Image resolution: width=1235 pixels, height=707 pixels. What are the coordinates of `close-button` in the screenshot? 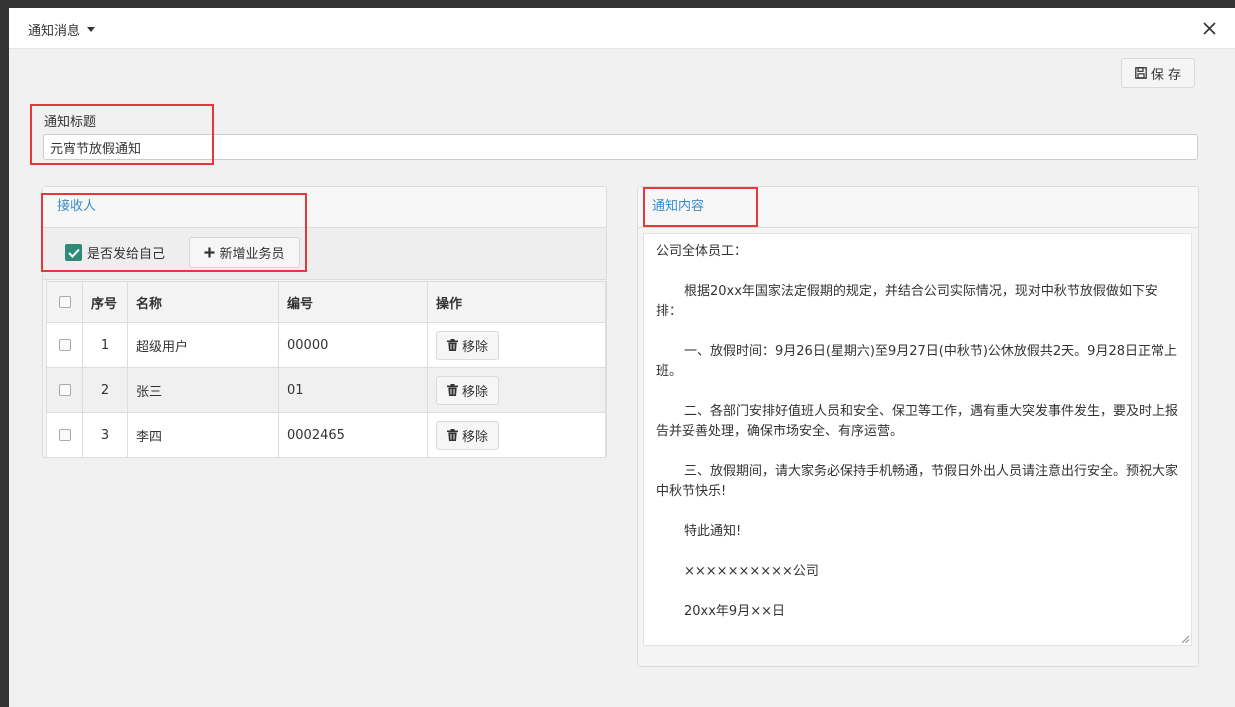 It's located at (1209, 28).